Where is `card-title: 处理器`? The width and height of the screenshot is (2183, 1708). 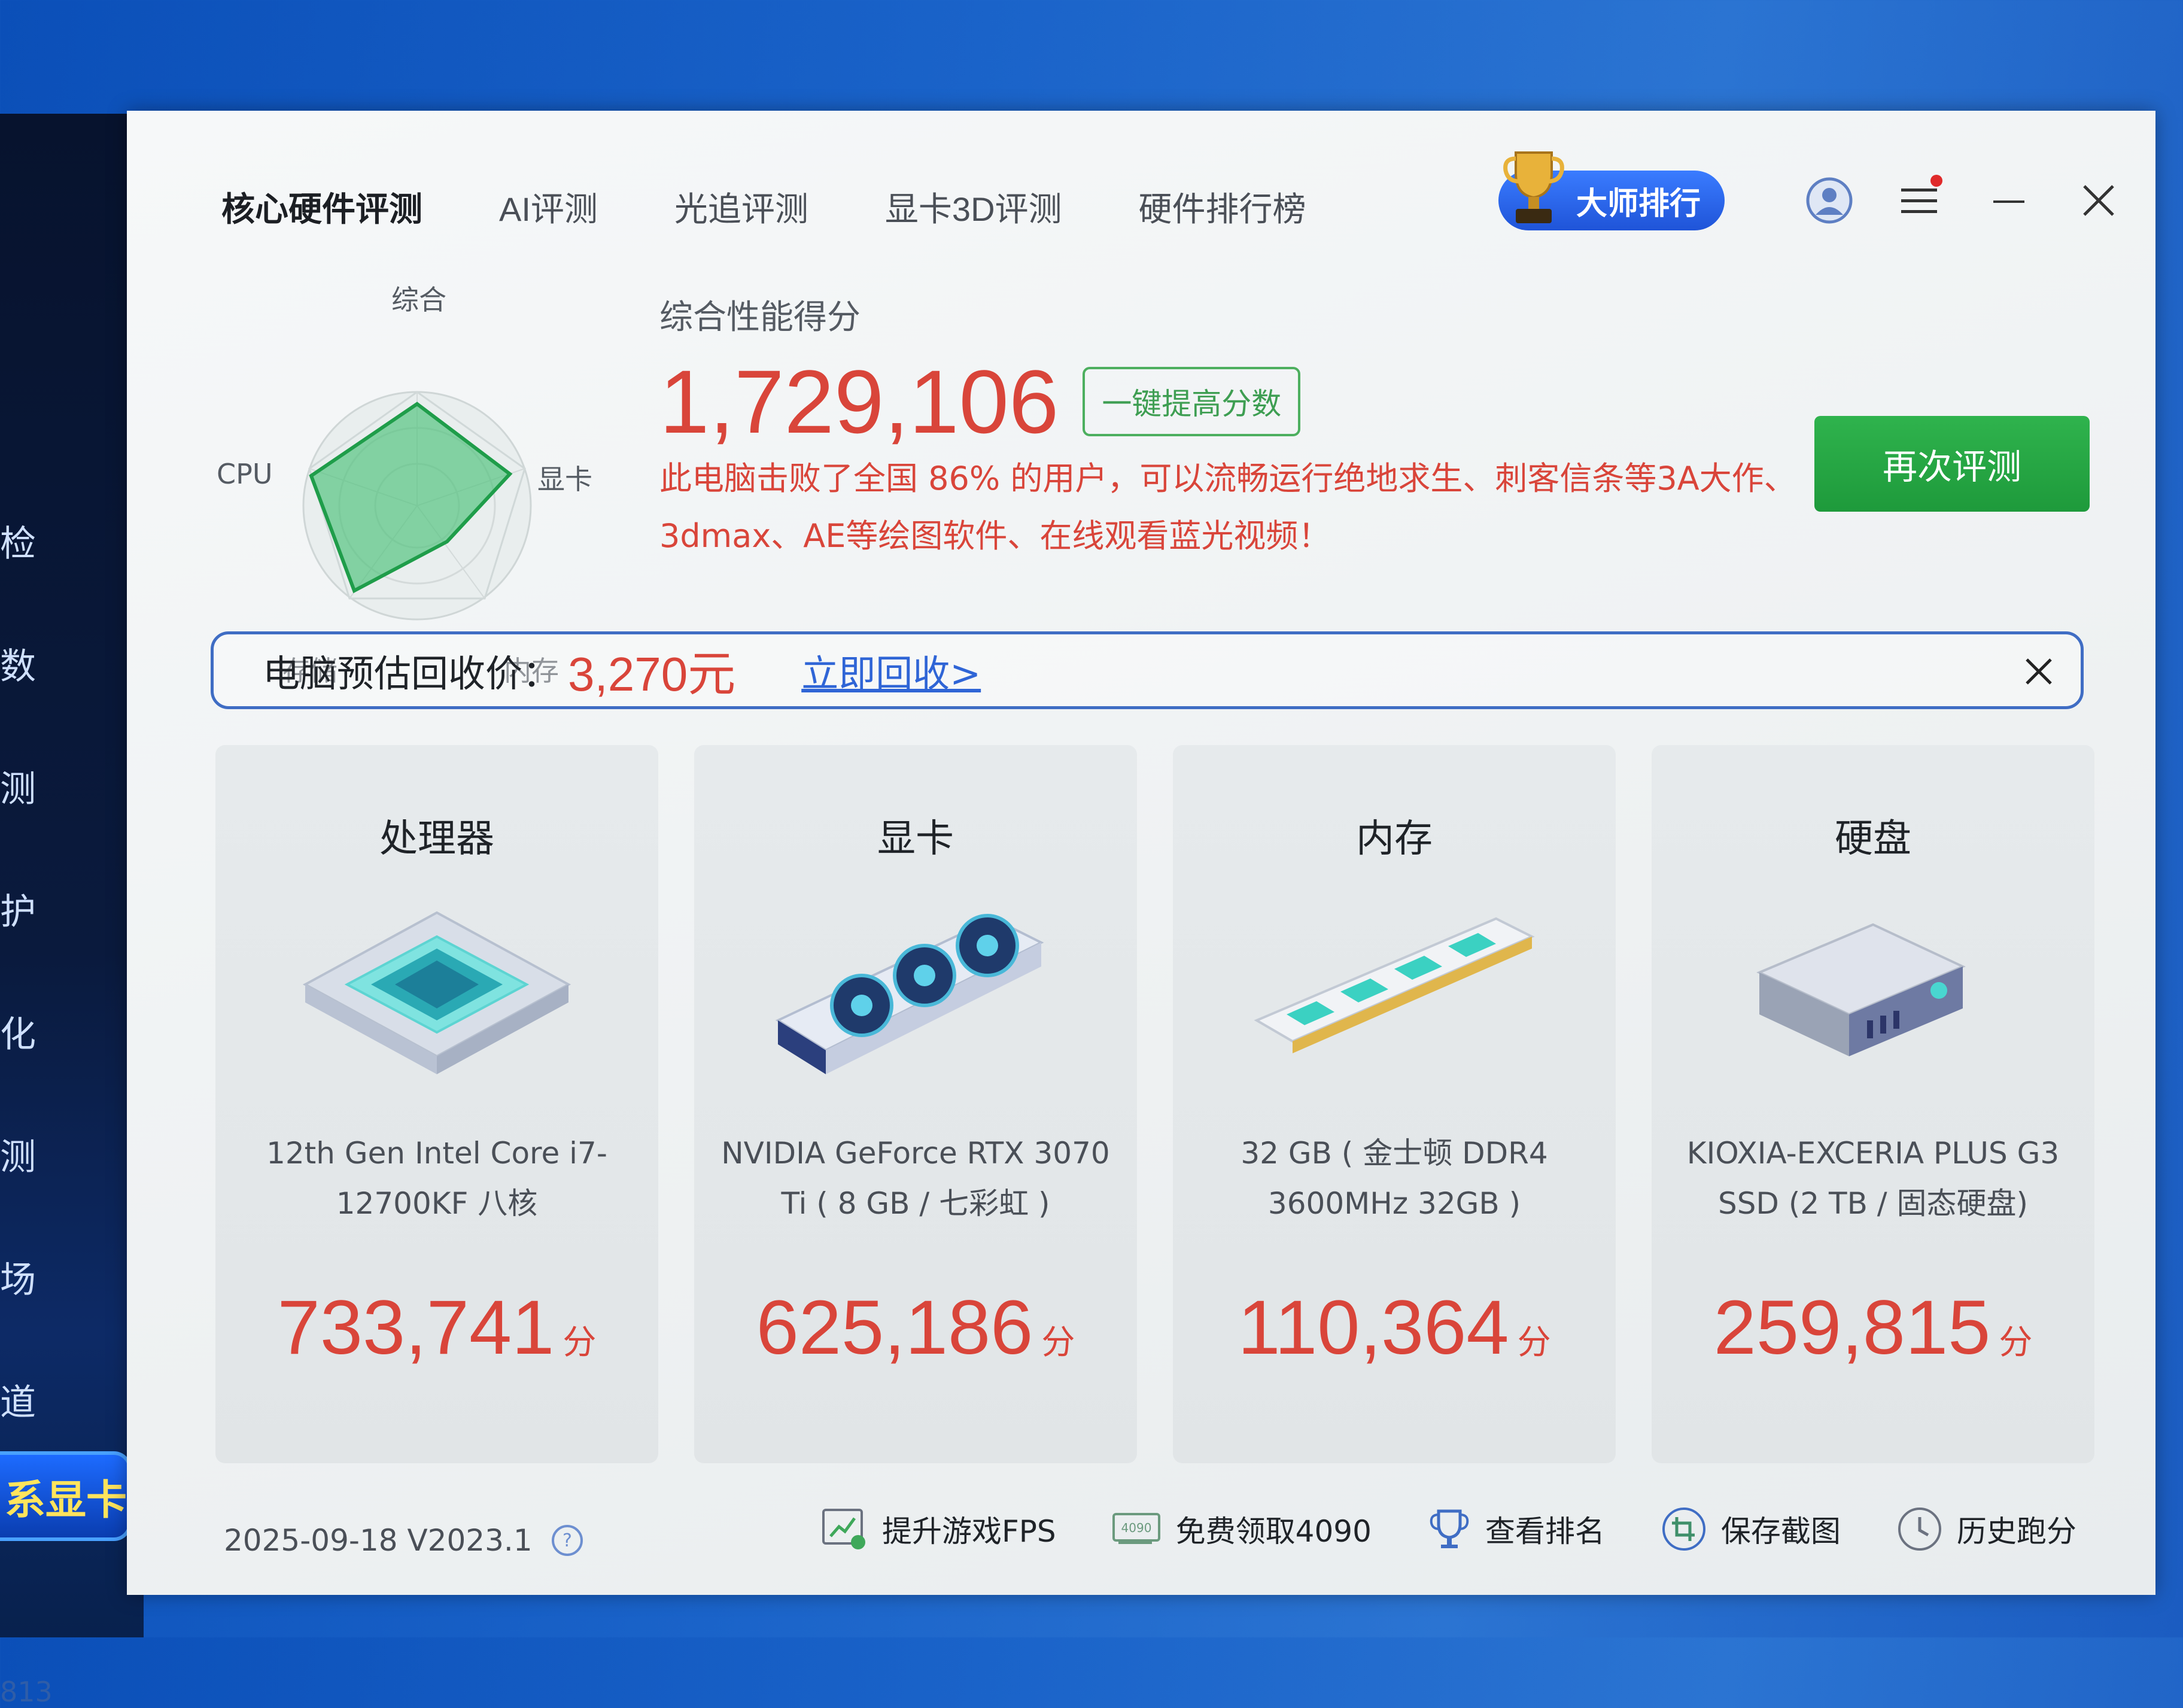 card-title: 处理器 is located at coordinates (437, 839).